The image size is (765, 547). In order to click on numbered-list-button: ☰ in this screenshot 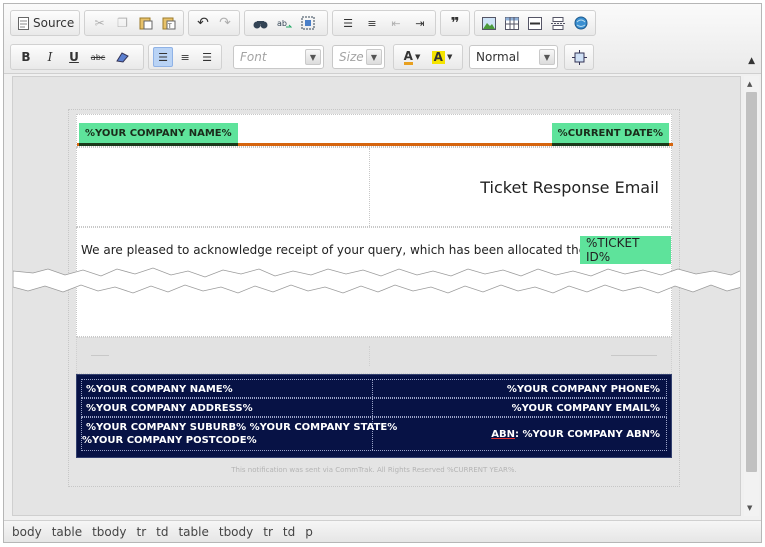, I will do `click(348, 23)`.